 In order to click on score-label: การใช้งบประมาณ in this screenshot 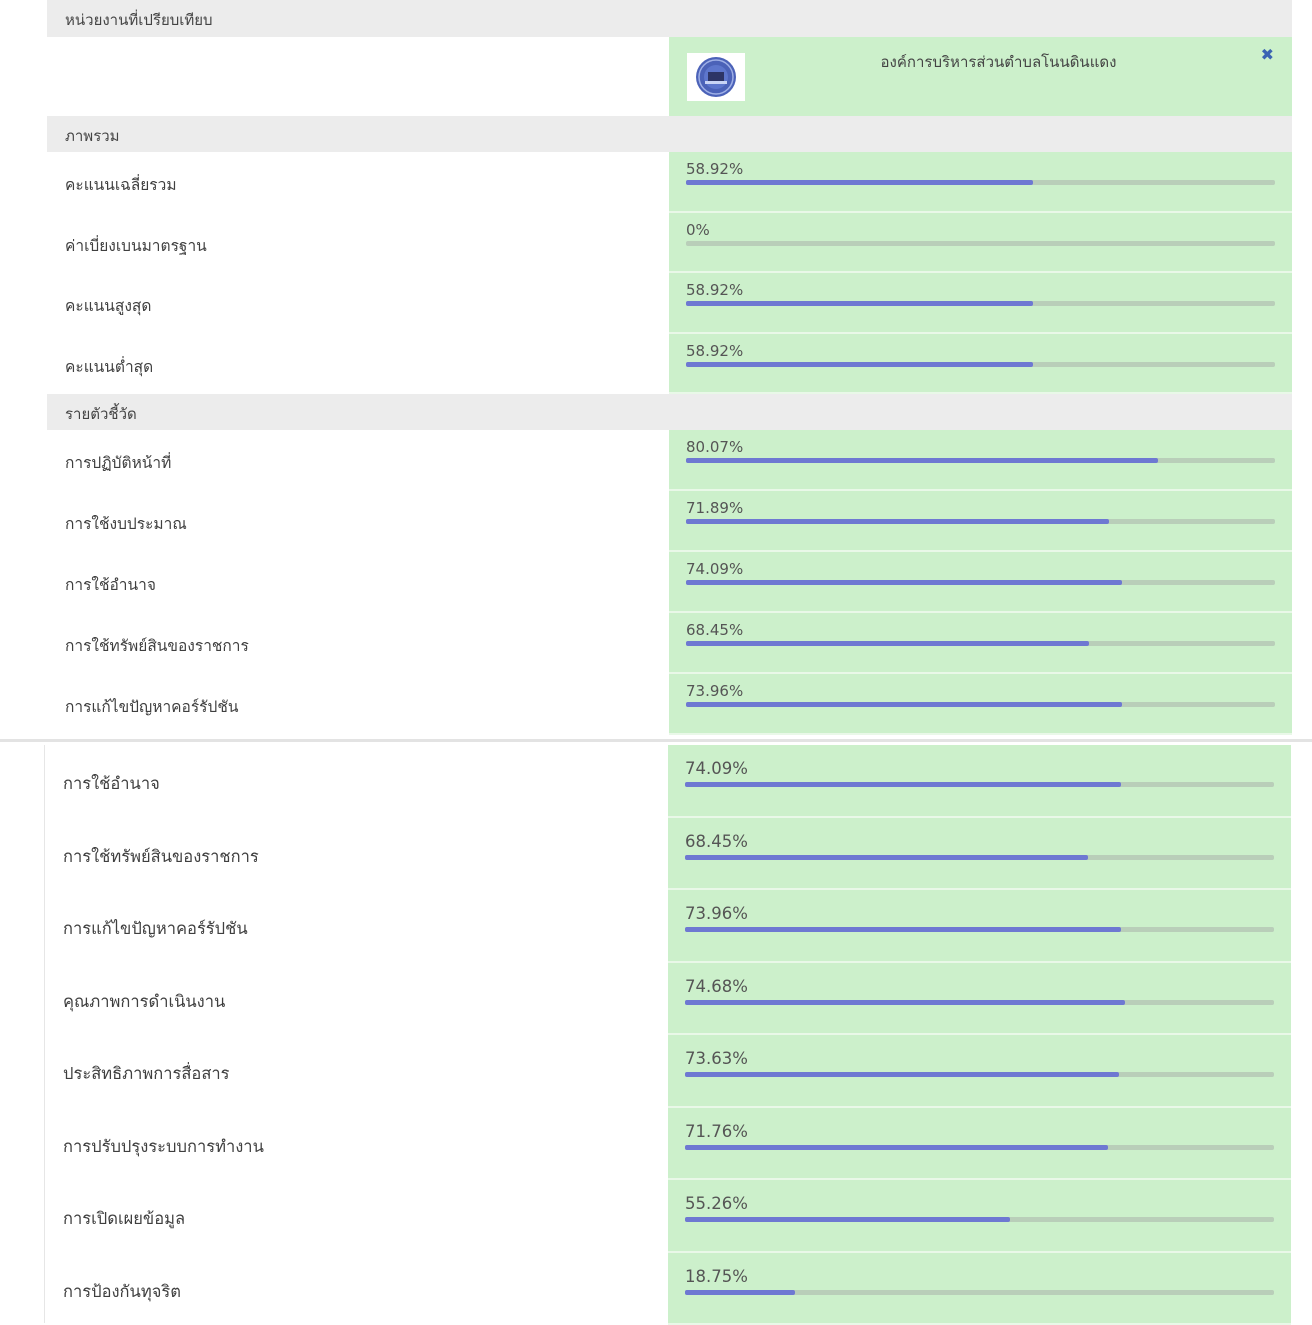, I will do `click(126, 523)`.